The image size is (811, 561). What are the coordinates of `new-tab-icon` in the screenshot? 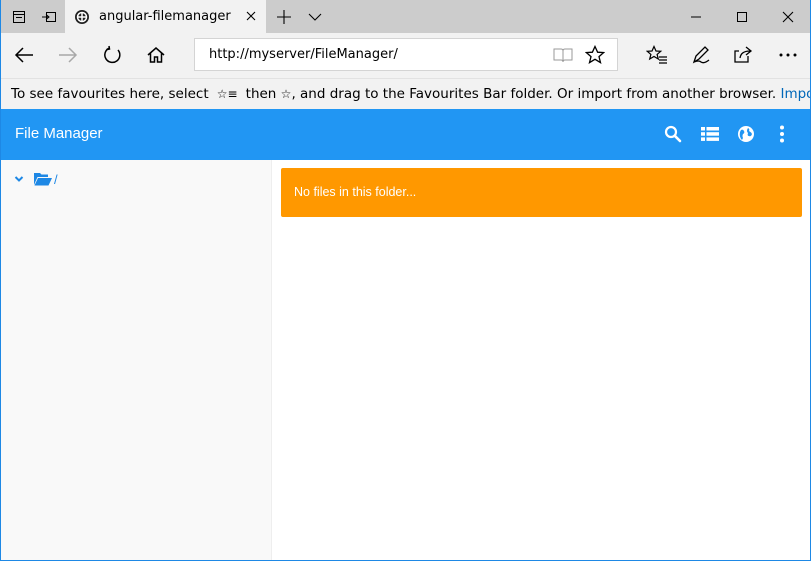 It's located at (284, 16).